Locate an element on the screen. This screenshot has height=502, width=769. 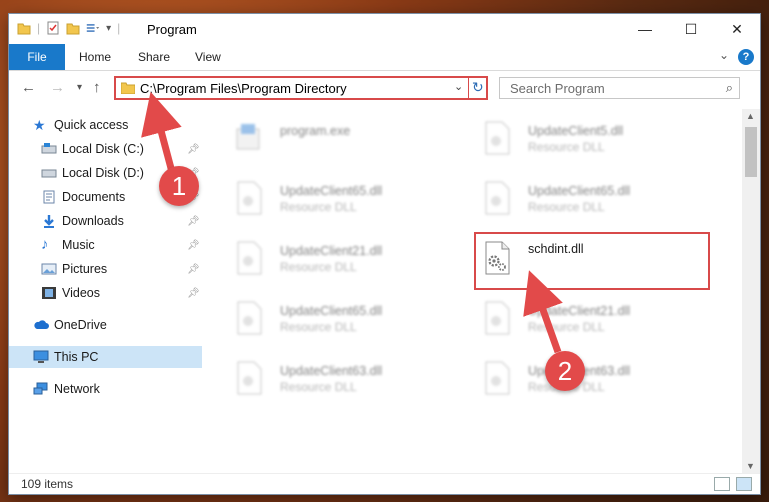
sidebar-item-onedrive: OneDrive is located at coordinates (105, 325).